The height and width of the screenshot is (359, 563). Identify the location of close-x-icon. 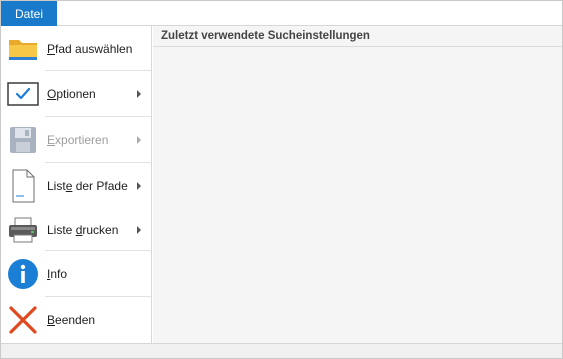
(23, 320).